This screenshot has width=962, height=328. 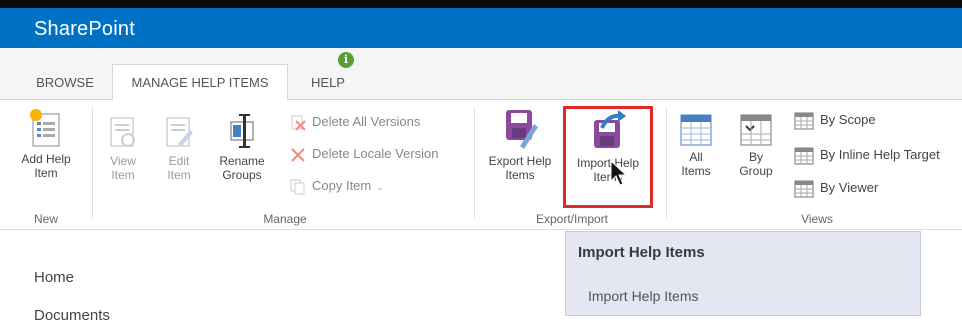 What do you see at coordinates (572, 219) in the screenshot?
I see `group-label-export-import: Export/Import` at bounding box center [572, 219].